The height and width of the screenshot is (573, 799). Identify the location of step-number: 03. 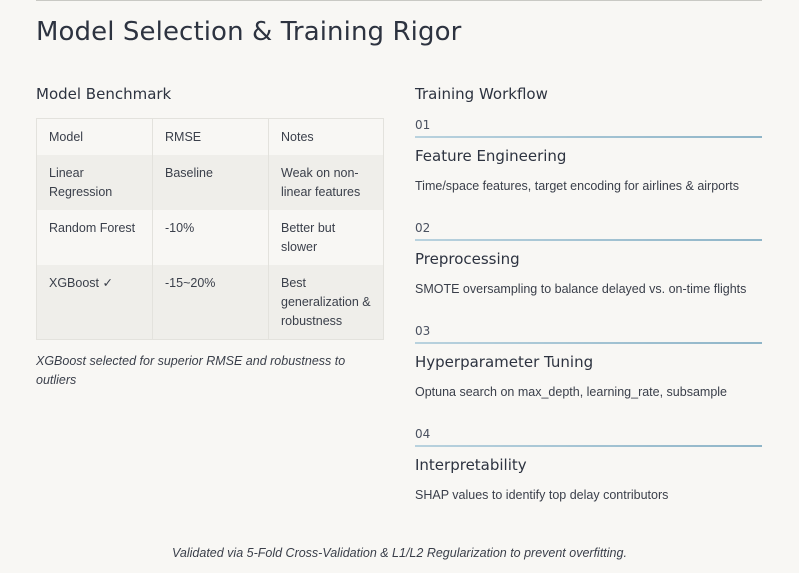
(423, 331).